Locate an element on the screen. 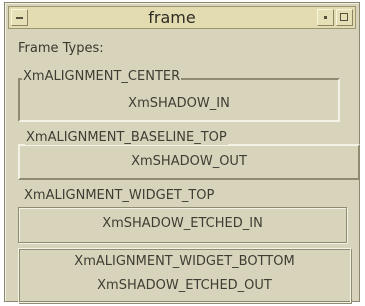  frame-title-alignment-baseline-top: XmALIGNMENT_BASELINE_TOP is located at coordinates (126, 137).